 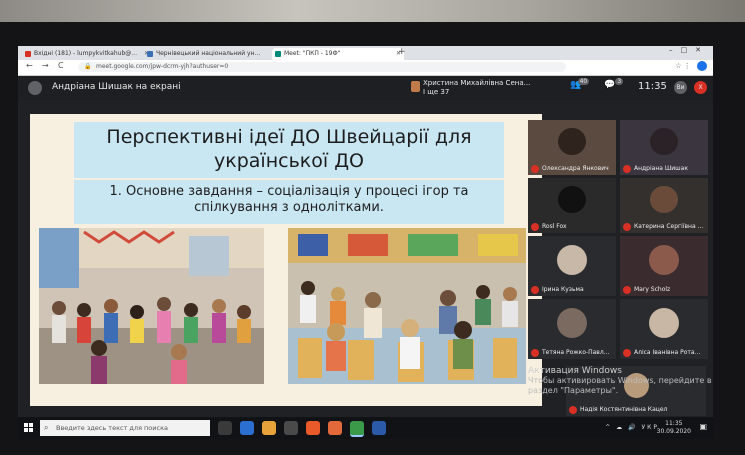 What do you see at coordinates (88, 66) in the screenshot?
I see `lock-icon: 🔒` at bounding box center [88, 66].